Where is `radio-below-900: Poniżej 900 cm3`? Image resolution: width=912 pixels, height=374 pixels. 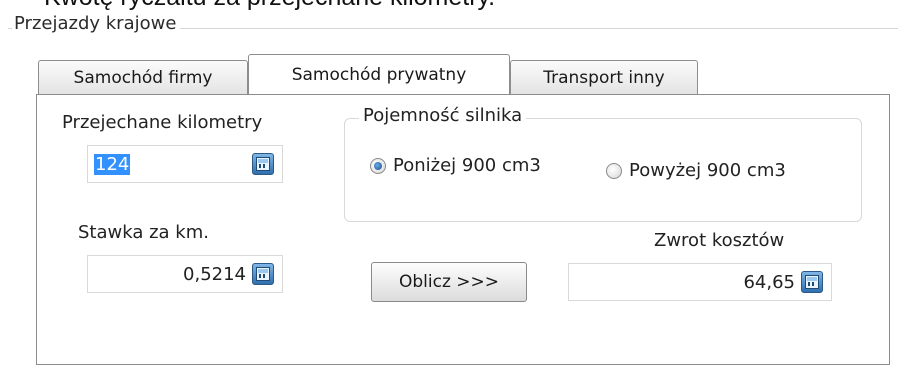
radio-below-900: Poniżej 900 cm3 is located at coordinates (455, 165).